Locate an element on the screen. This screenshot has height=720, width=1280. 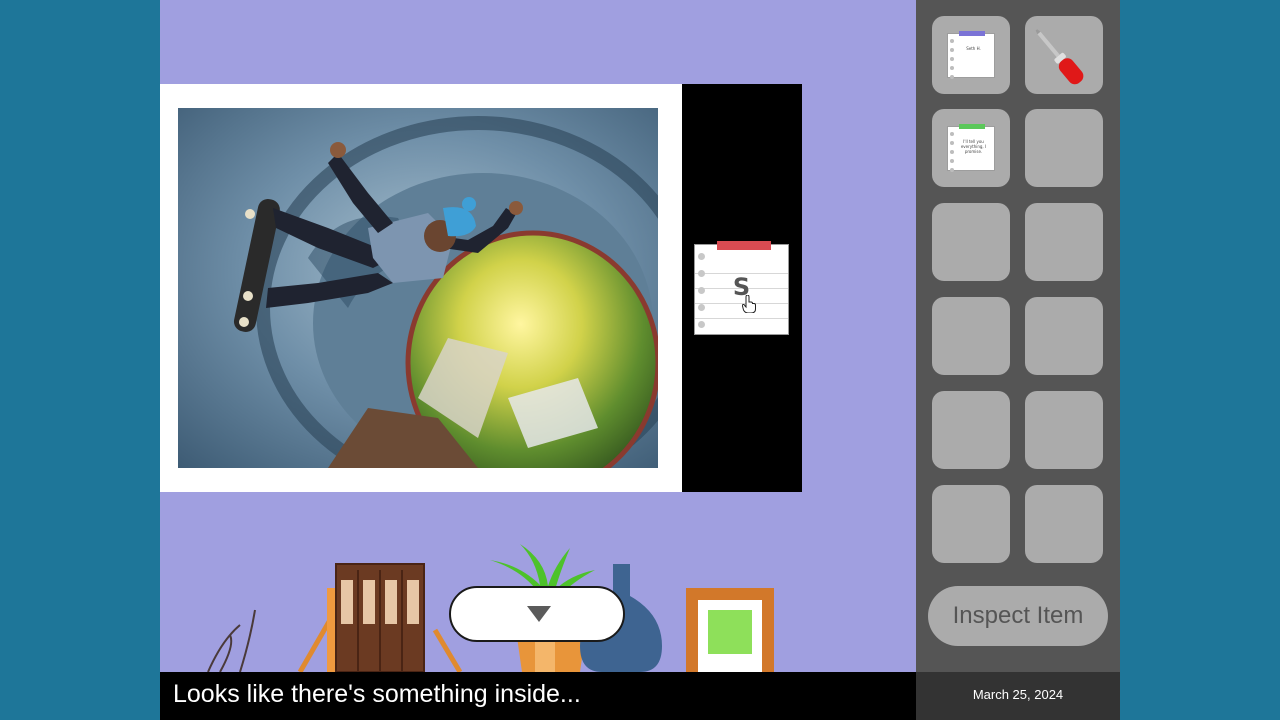
note-s: S is located at coordinates (741, 288).